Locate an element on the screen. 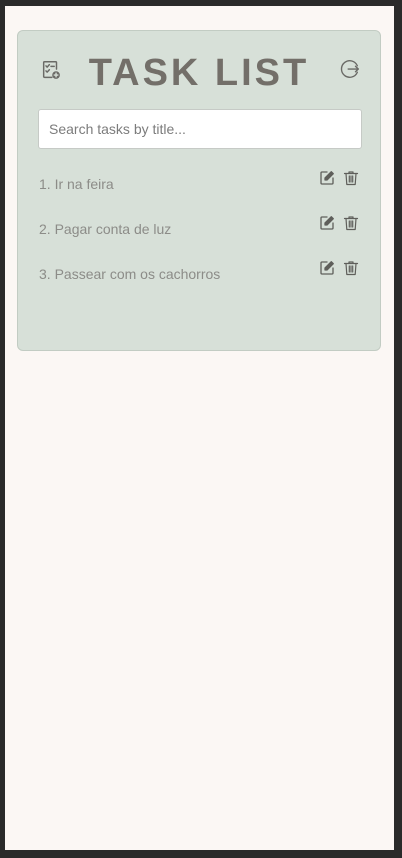 Image resolution: width=402 pixels, height=858 pixels. page-title: TASK LIST is located at coordinates (199, 73).